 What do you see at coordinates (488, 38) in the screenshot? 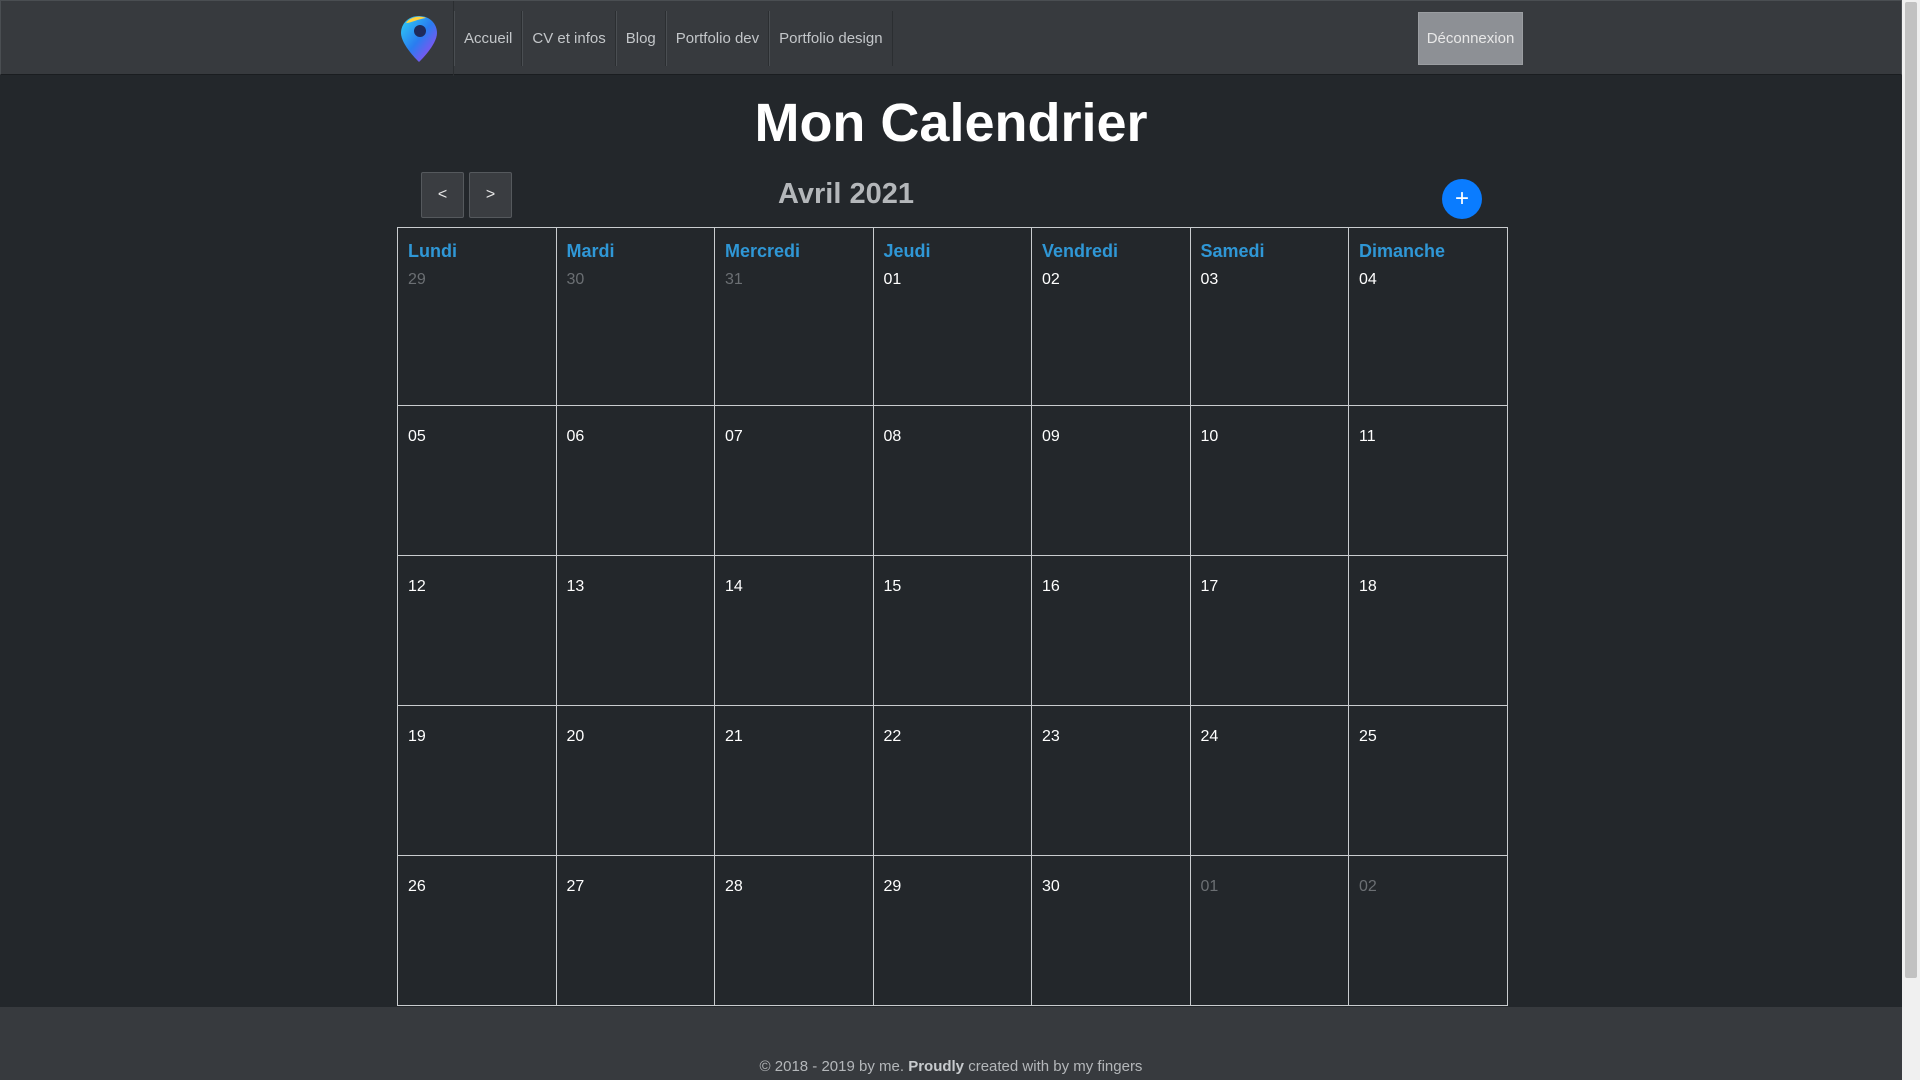
I see `nav-link-accueil: Accueil` at bounding box center [488, 38].